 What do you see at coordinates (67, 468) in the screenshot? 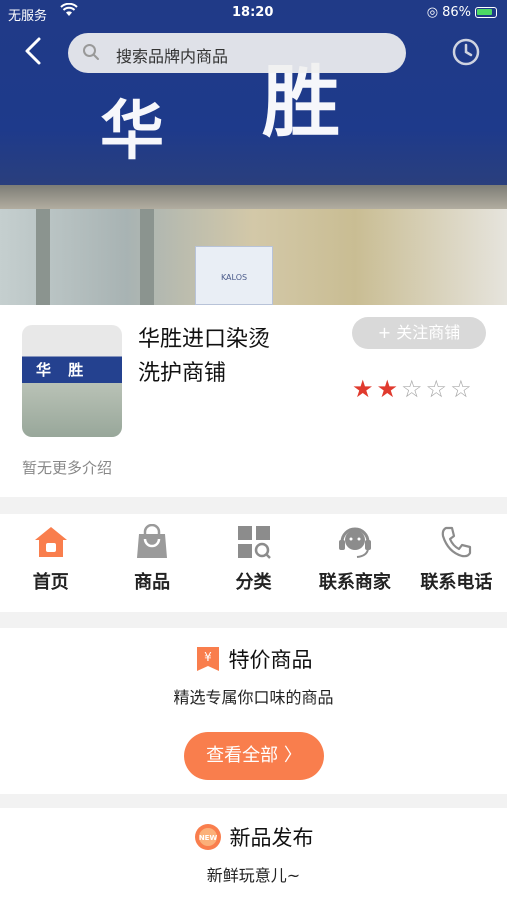
I see `shop-intro: 暂无更多介绍` at bounding box center [67, 468].